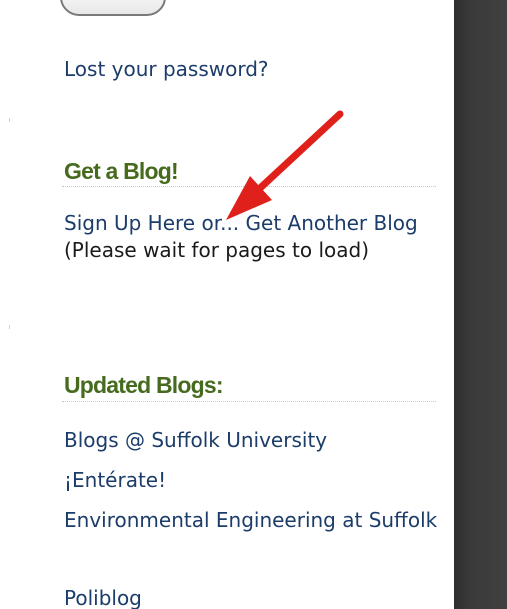 The width and height of the screenshot is (507, 609). I want to click on red-arrow-icon, so click(285, 165).